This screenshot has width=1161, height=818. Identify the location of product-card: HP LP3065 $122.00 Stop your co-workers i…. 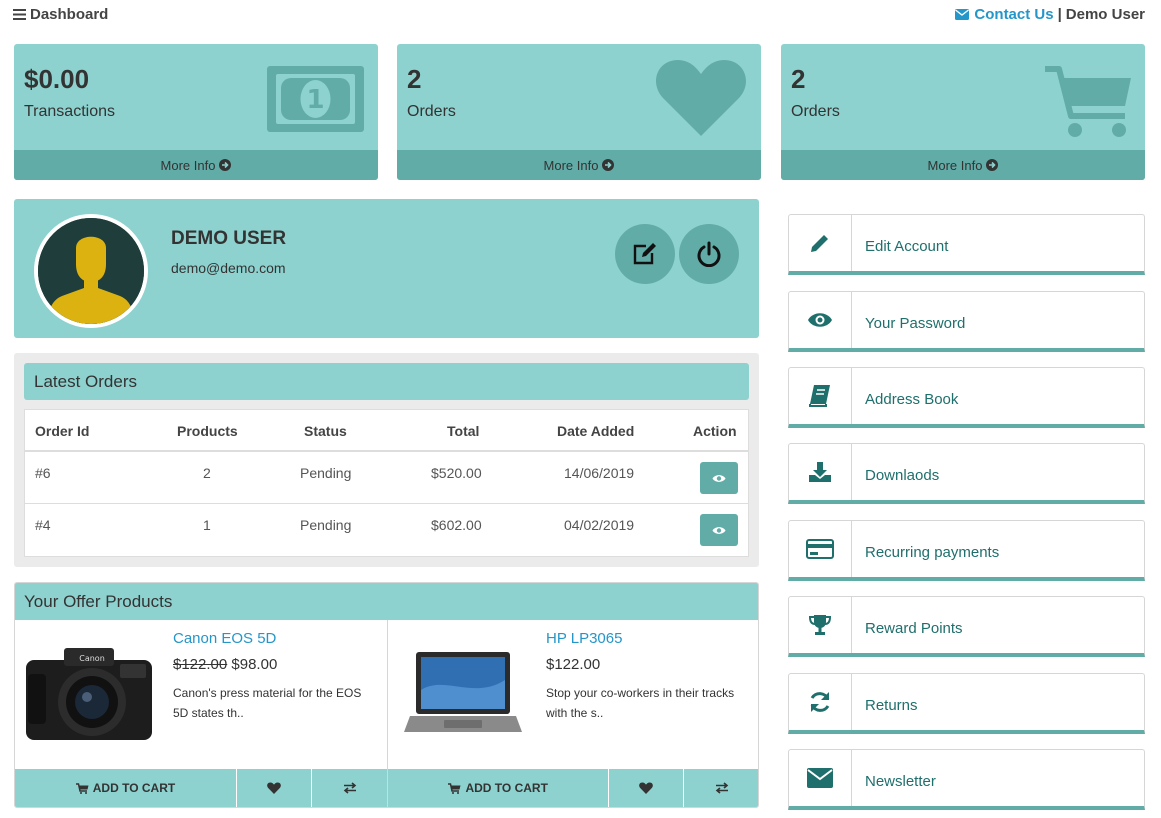
(572, 713).